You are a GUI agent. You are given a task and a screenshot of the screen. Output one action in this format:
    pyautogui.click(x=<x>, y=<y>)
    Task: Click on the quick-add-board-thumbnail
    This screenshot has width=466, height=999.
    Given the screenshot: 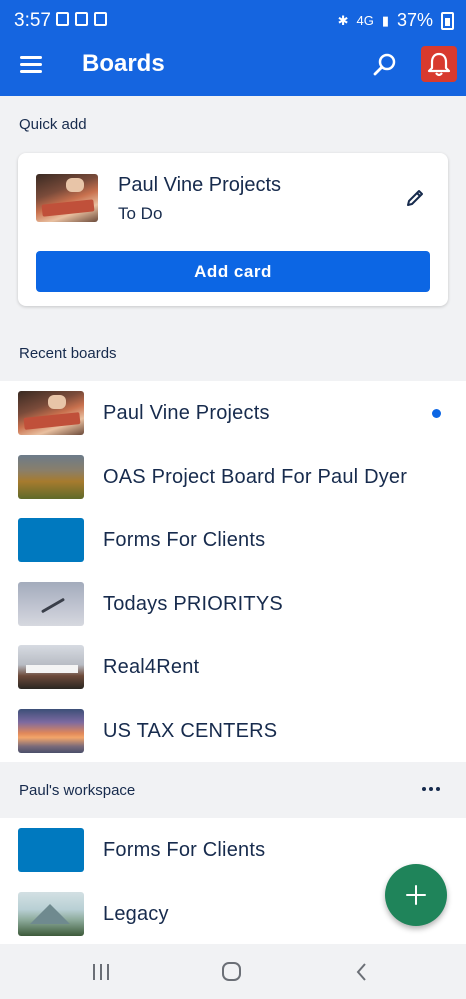 What is the action you would take?
    pyautogui.click(x=67, y=198)
    